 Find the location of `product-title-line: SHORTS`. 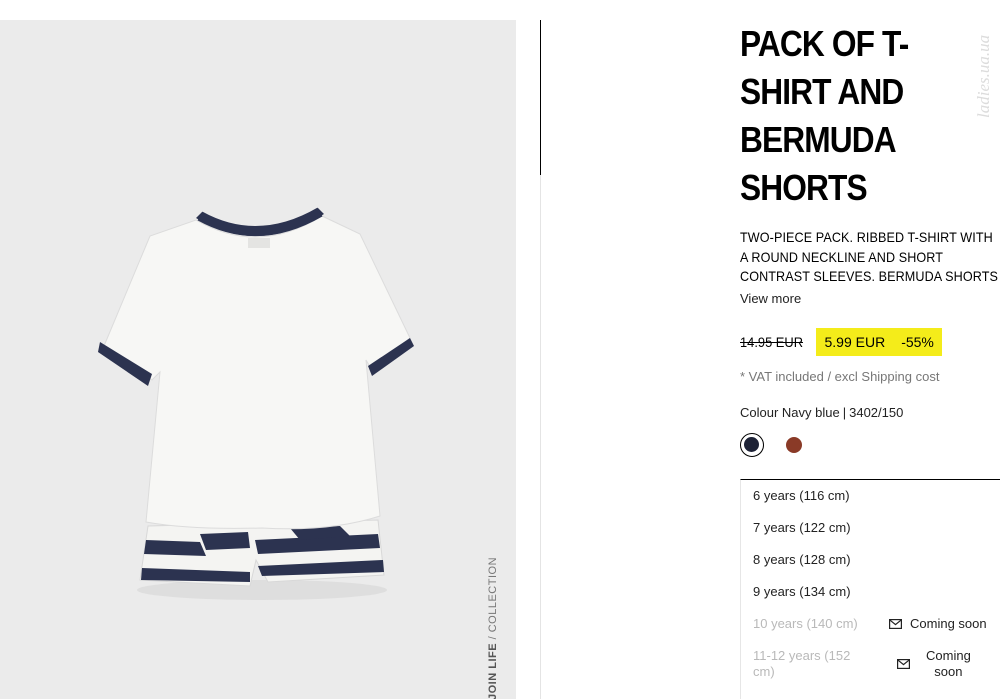

product-title-line: SHORTS is located at coordinates (804, 187).